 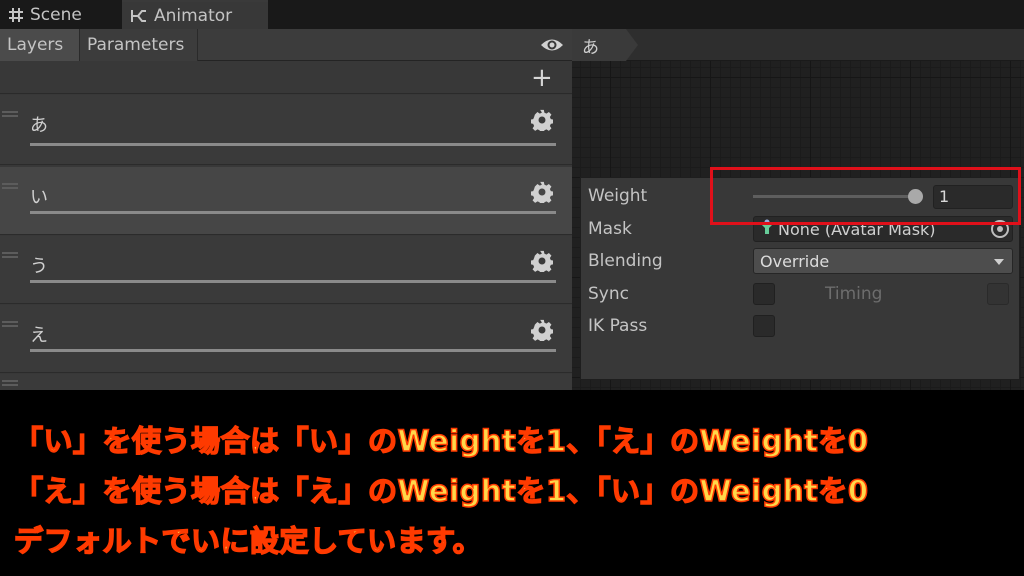 I want to click on tab-scene-label: Scene, so click(x=56, y=14).